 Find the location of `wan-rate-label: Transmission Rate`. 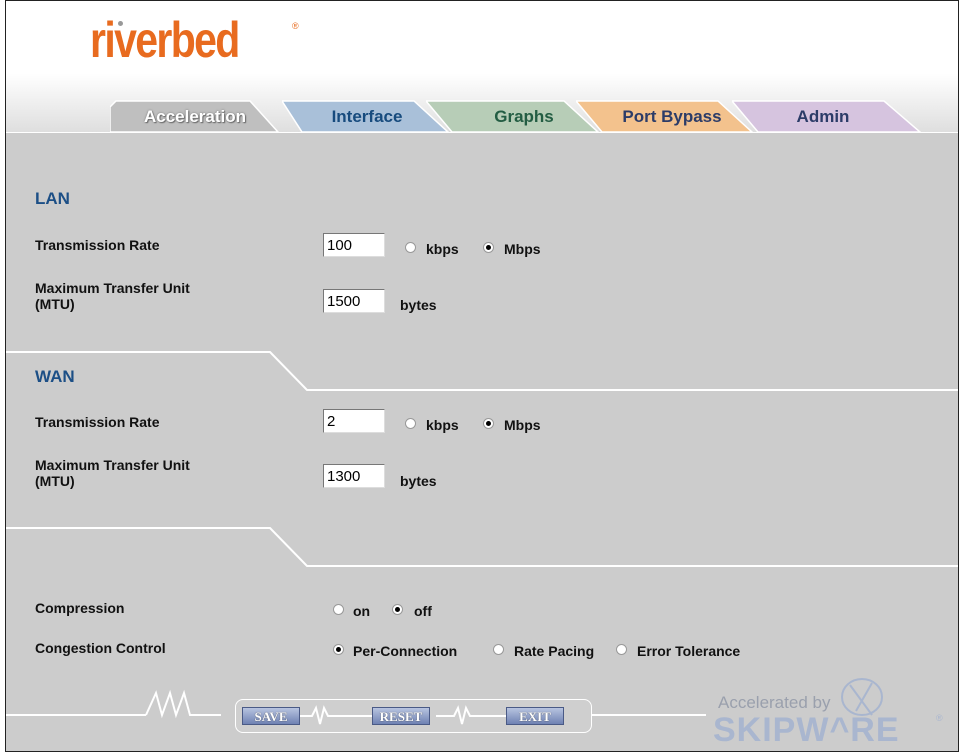

wan-rate-label: Transmission Rate is located at coordinates (97, 422).